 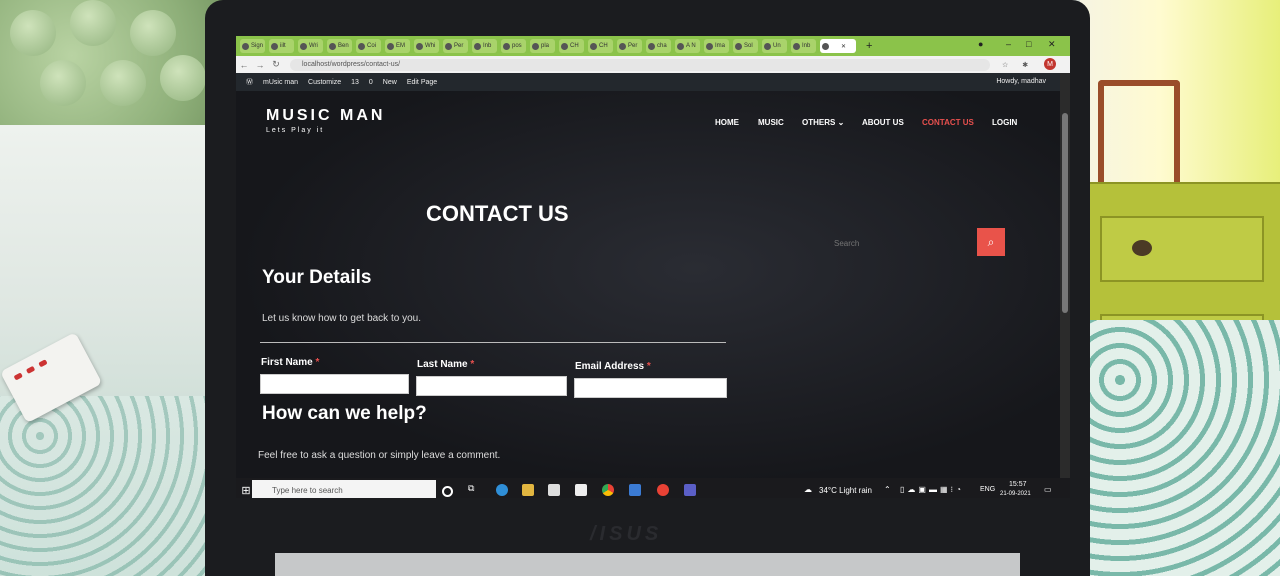 What do you see at coordinates (948, 122) in the screenshot?
I see `nav-contact-us: CONTACT US` at bounding box center [948, 122].